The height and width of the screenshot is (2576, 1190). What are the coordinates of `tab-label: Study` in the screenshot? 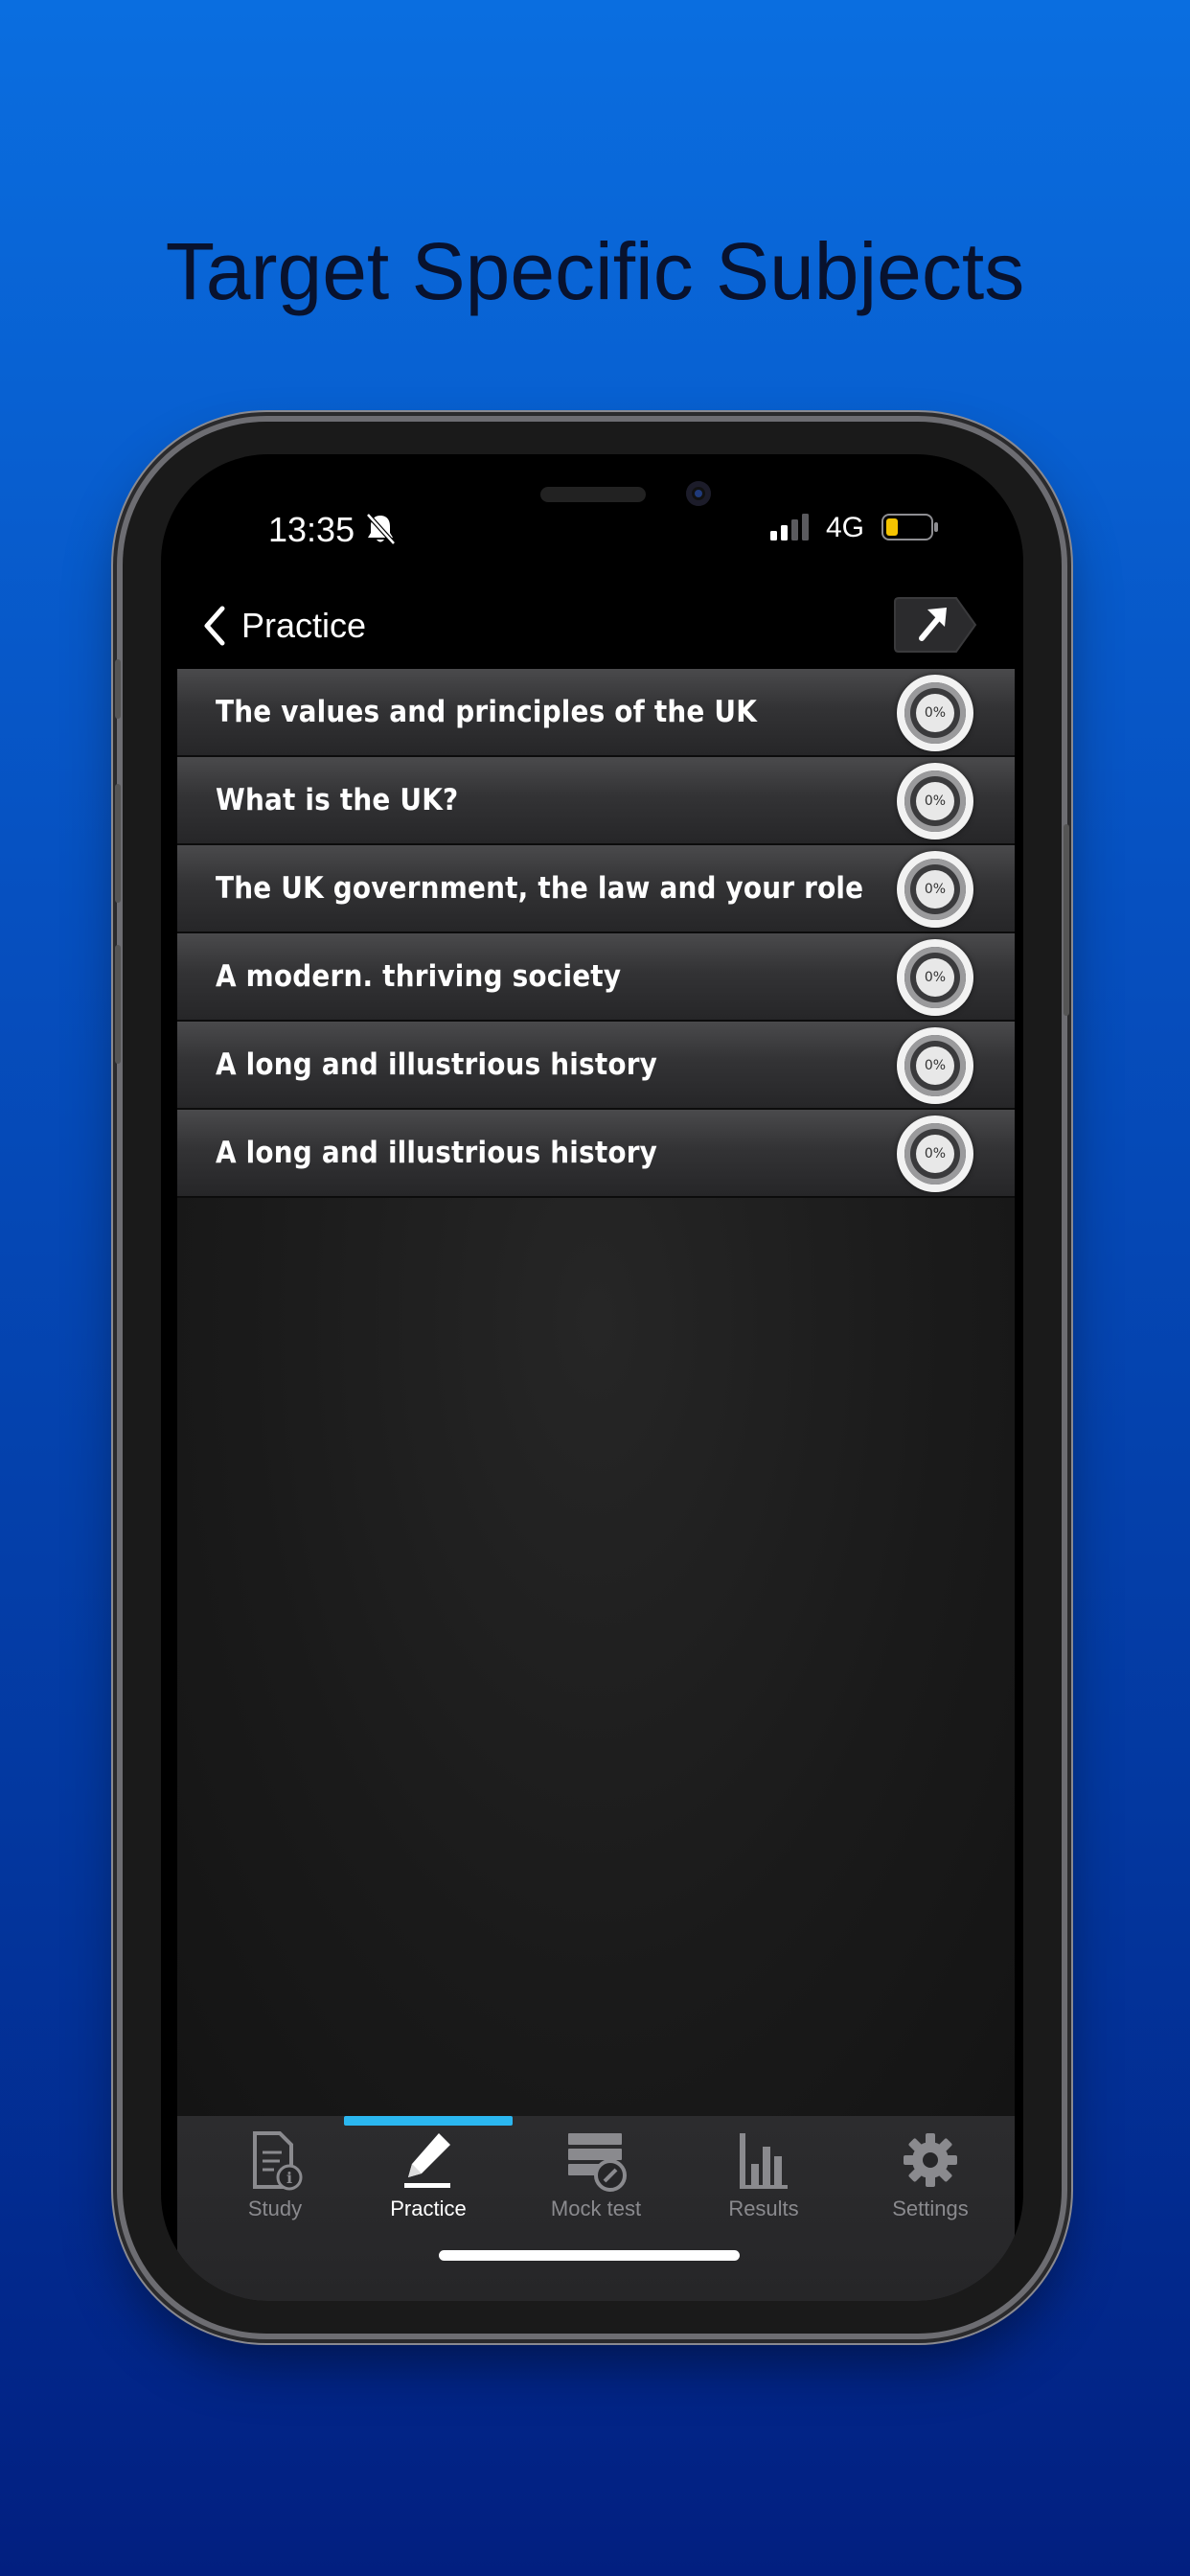 It's located at (275, 2208).